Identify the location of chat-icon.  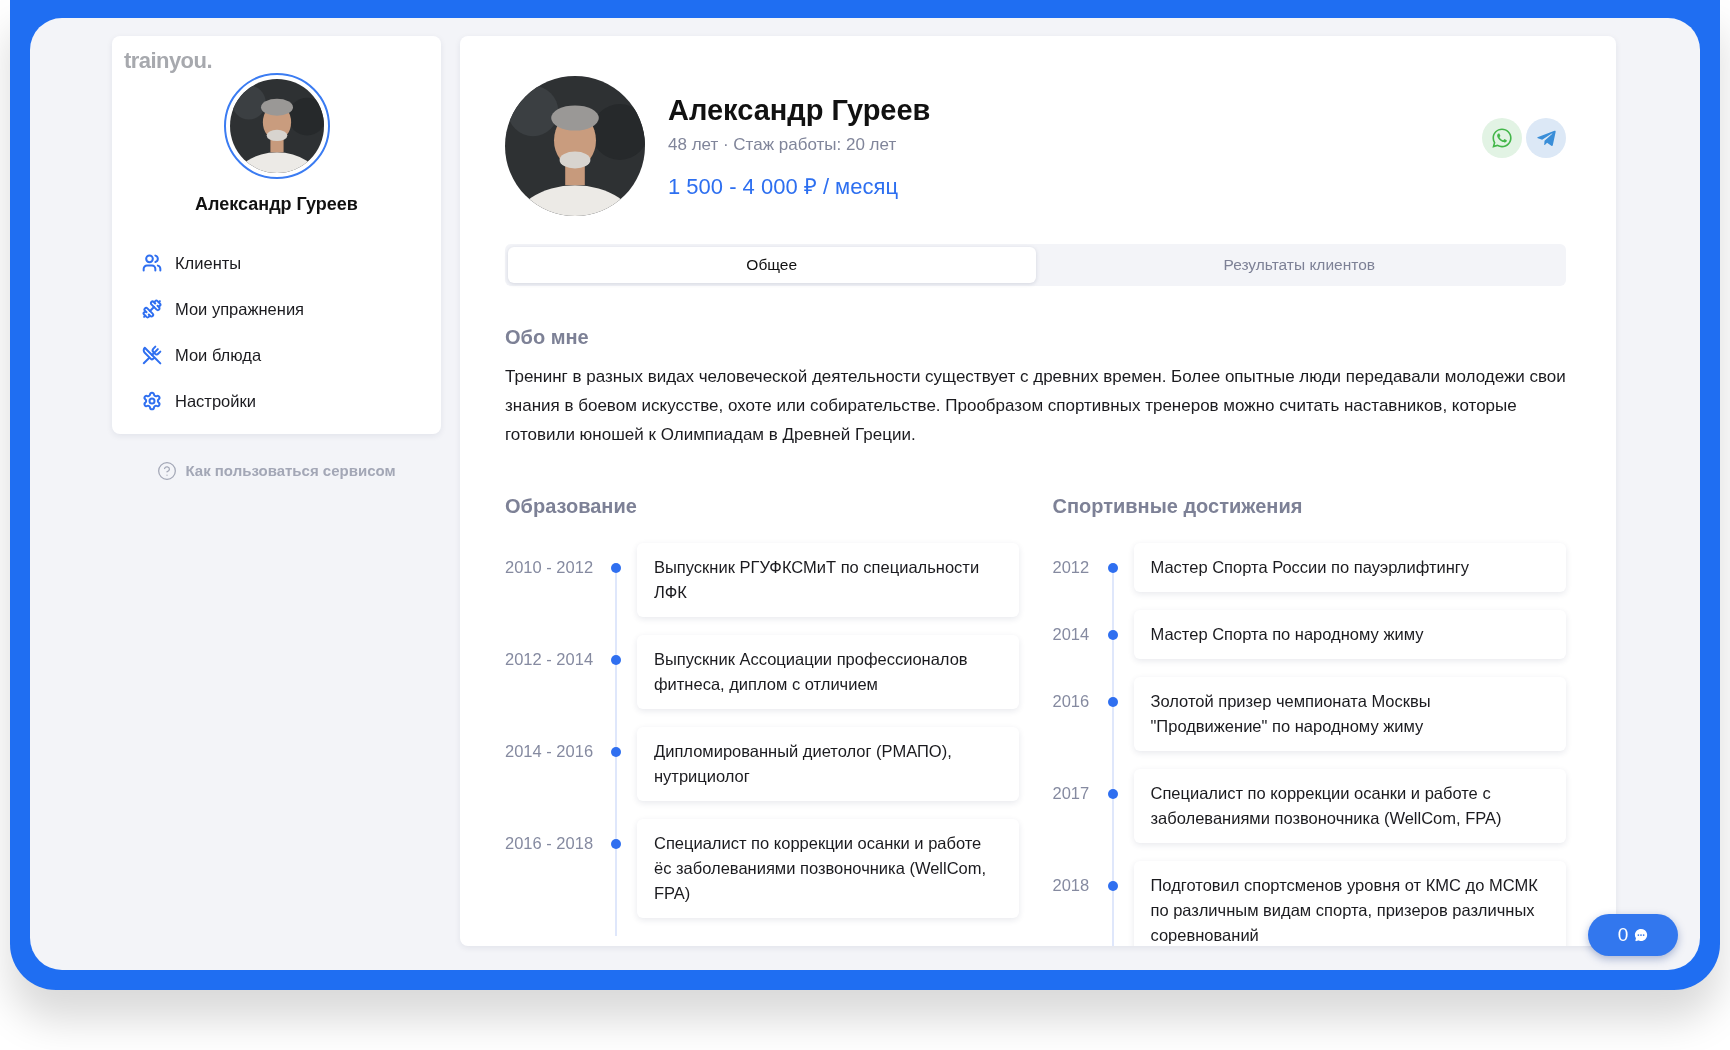
(1641, 935).